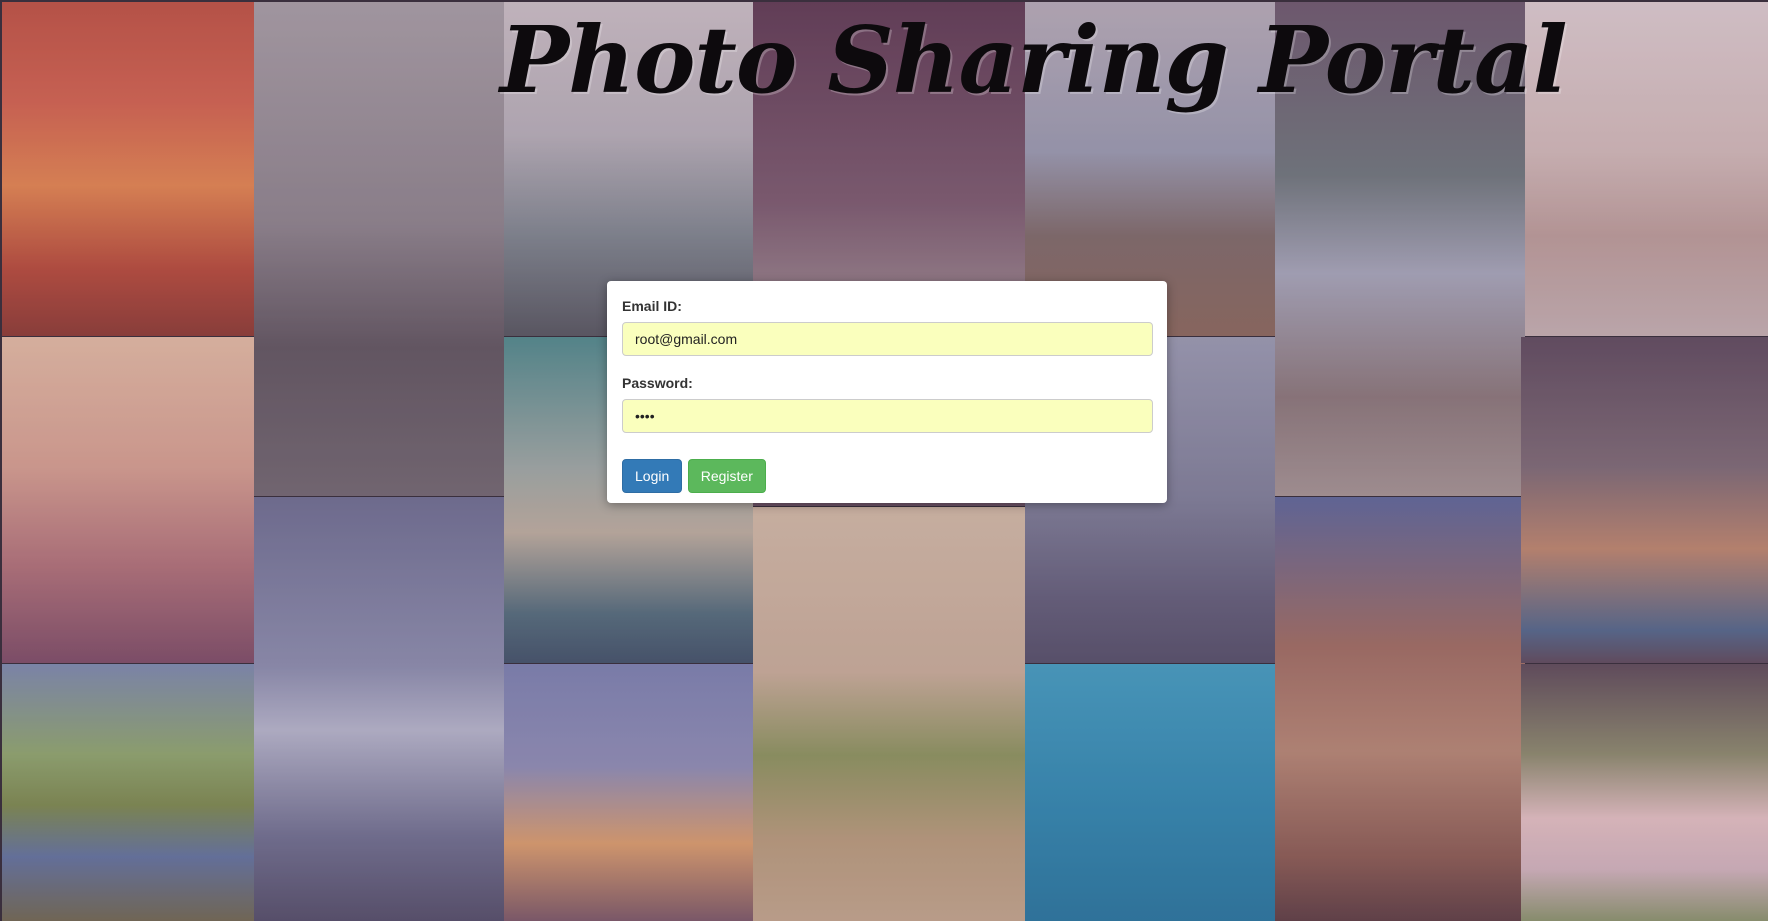  Describe the element at coordinates (628, 792) in the screenshot. I see `golden-gate-sunset-photo` at that location.